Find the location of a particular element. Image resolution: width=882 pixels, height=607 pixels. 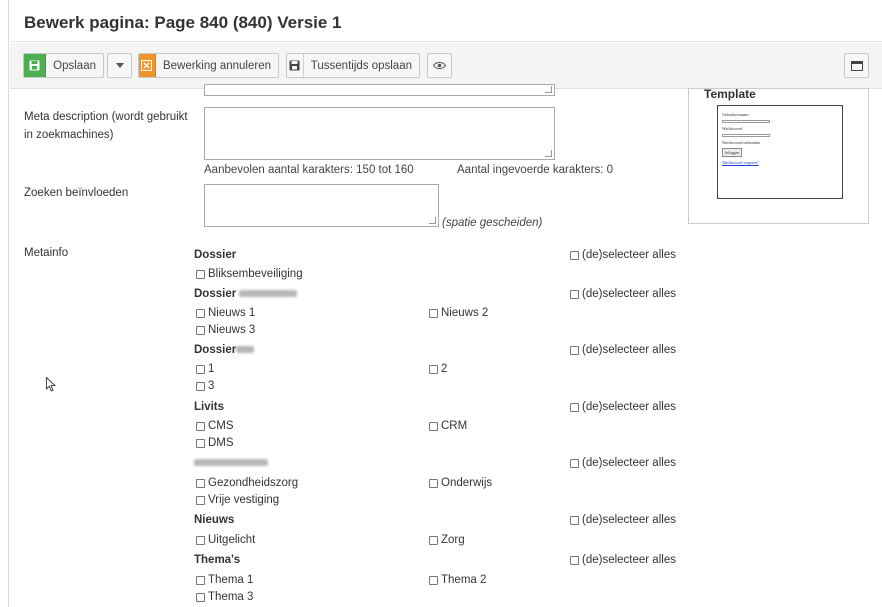

checkbox-item: Nieuws 3 is located at coordinates (225, 330).